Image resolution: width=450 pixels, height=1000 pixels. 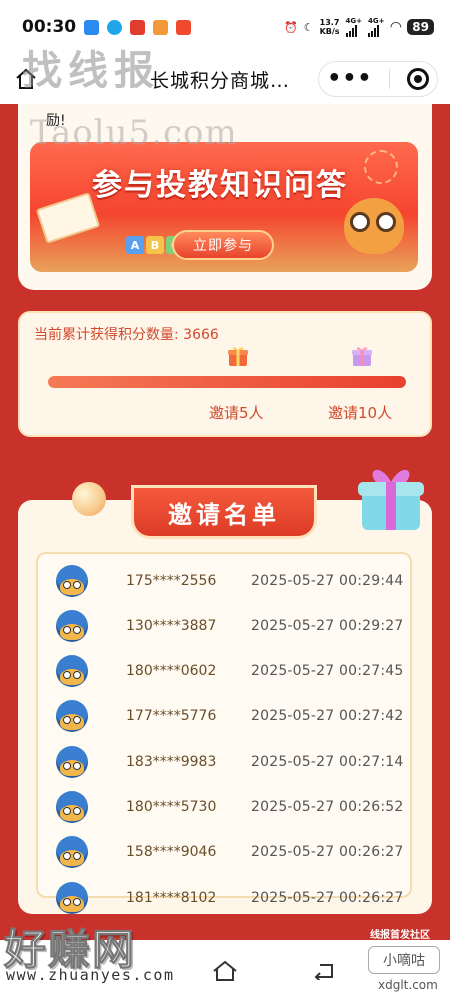 What do you see at coordinates (171, 852) in the screenshot?
I see `invitee-phone: 158****9046` at bounding box center [171, 852].